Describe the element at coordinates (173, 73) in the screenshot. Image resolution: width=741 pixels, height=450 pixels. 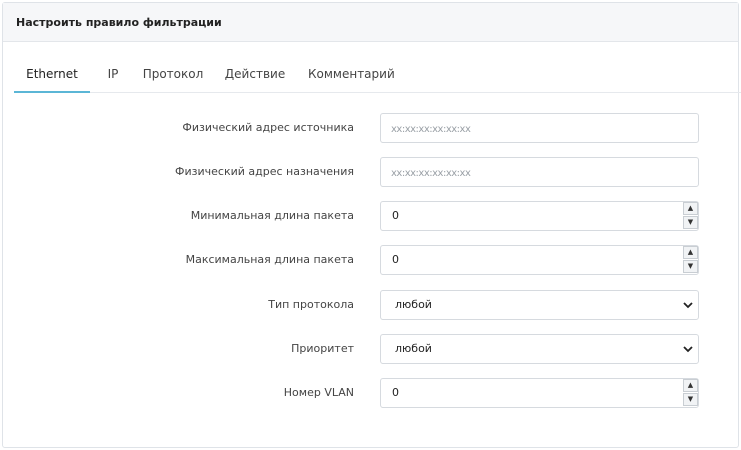
I see `tab-protocol: Протокол` at that location.